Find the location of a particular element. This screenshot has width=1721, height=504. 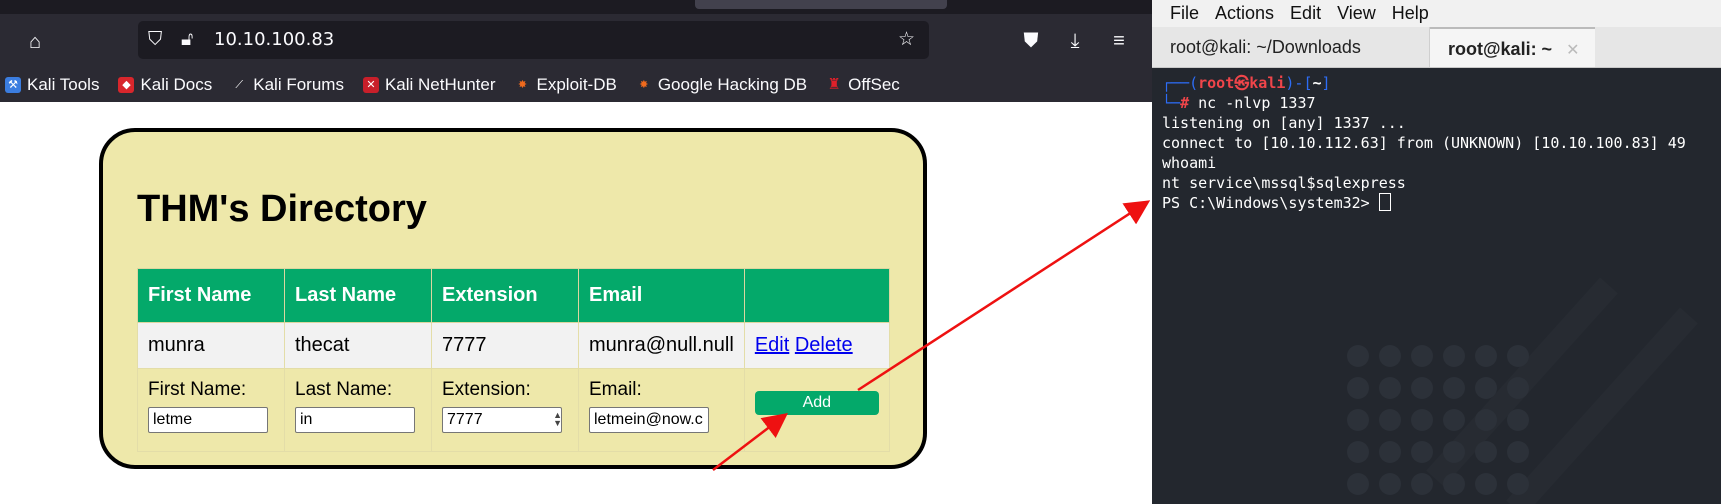

browser-tab-strip is located at coordinates (576, 7).